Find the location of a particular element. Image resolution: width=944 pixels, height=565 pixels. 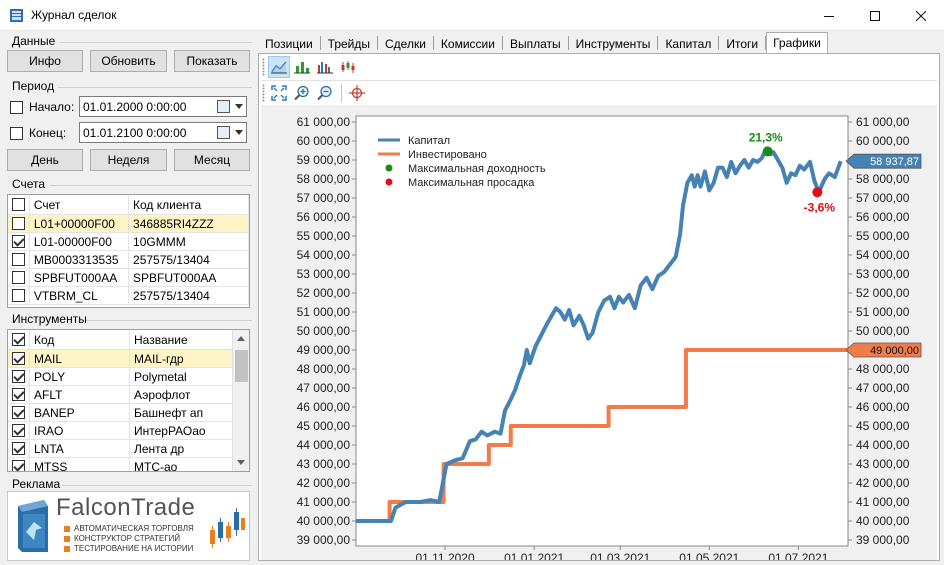

period-divider is located at coordinates (155, 87).